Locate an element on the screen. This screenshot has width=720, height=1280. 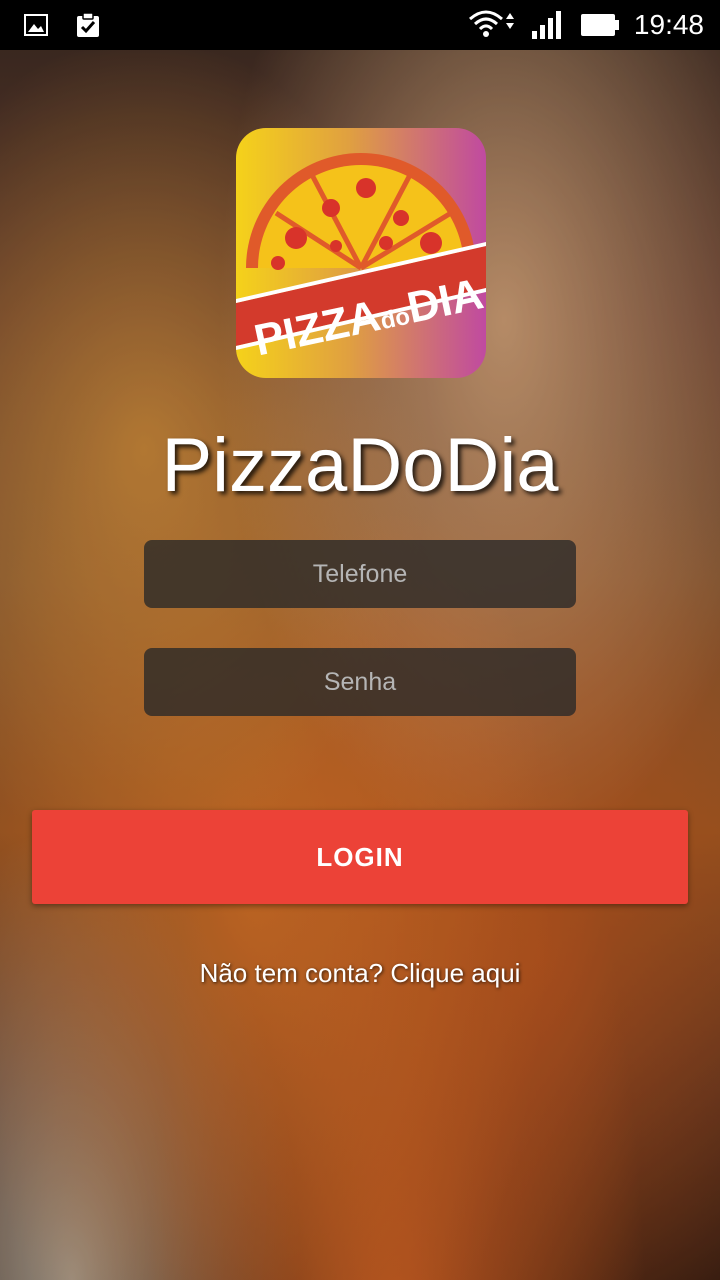
battery-icon is located at coordinates (600, 25).